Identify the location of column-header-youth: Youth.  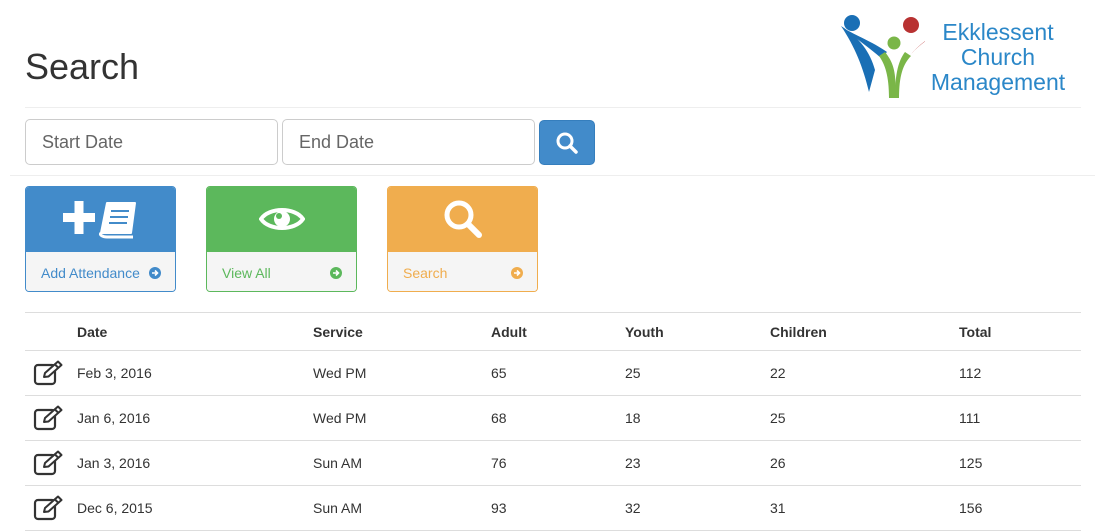
(697, 331).